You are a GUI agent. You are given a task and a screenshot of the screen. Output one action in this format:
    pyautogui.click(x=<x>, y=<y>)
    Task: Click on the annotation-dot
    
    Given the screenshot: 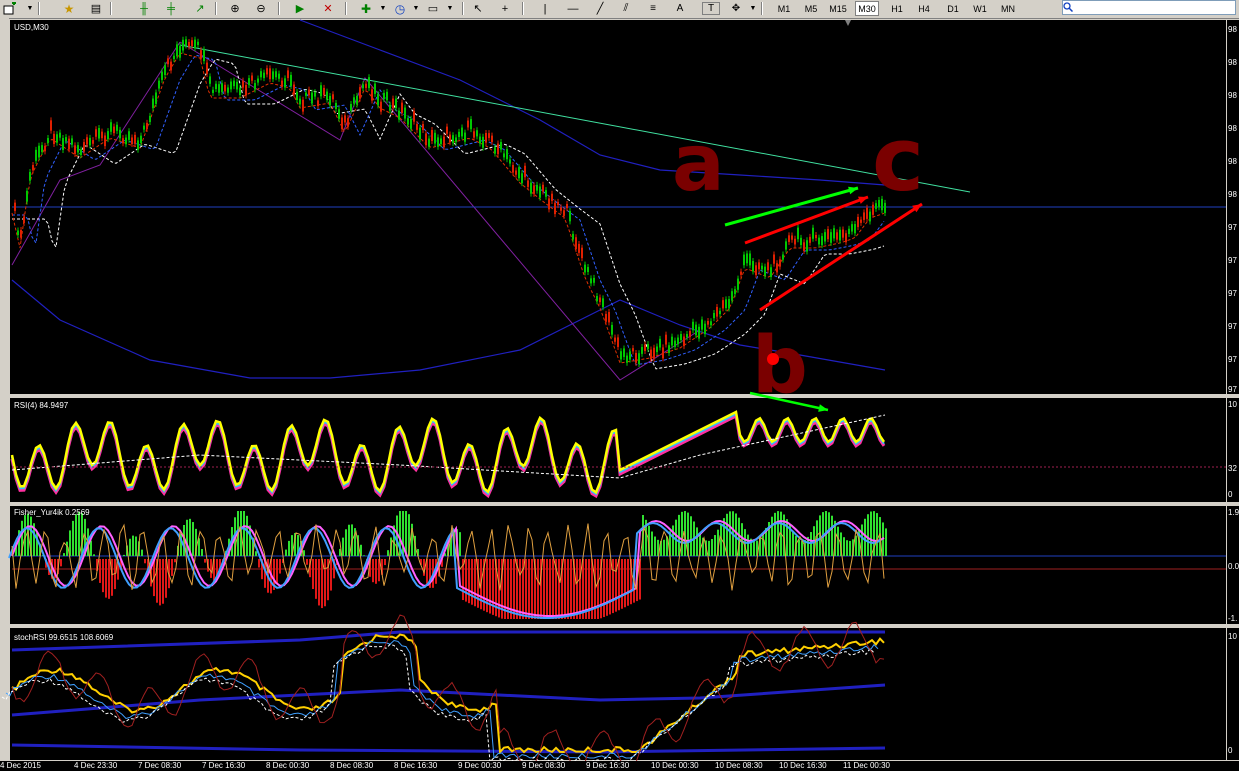 What is the action you would take?
    pyautogui.click(x=773, y=359)
    